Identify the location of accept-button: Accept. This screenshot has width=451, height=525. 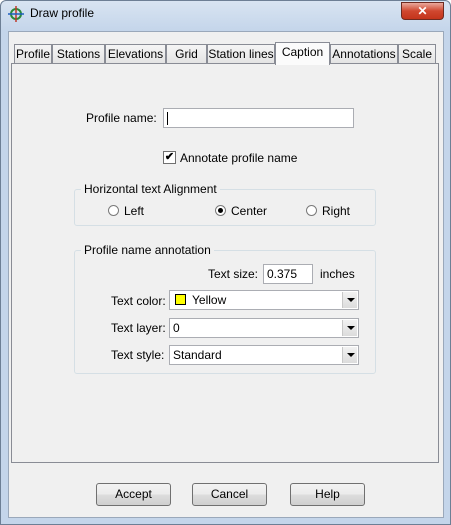
(133, 494).